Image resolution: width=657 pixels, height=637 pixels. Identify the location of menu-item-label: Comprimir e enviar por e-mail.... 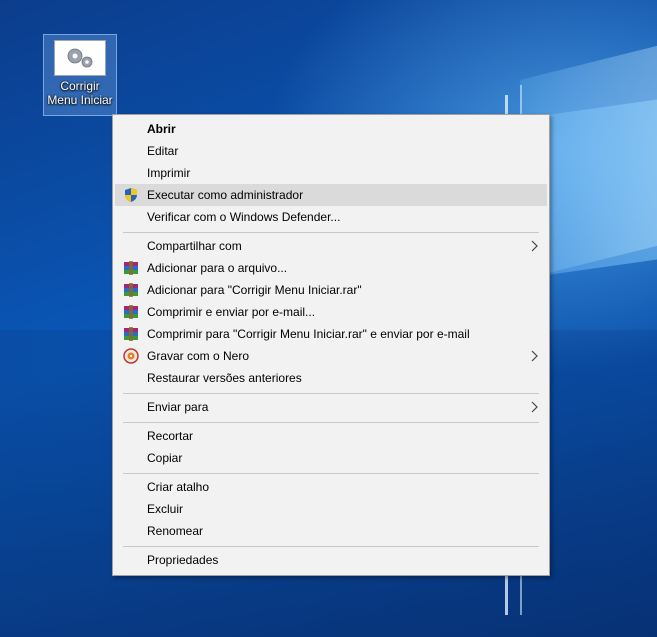
(231, 312).